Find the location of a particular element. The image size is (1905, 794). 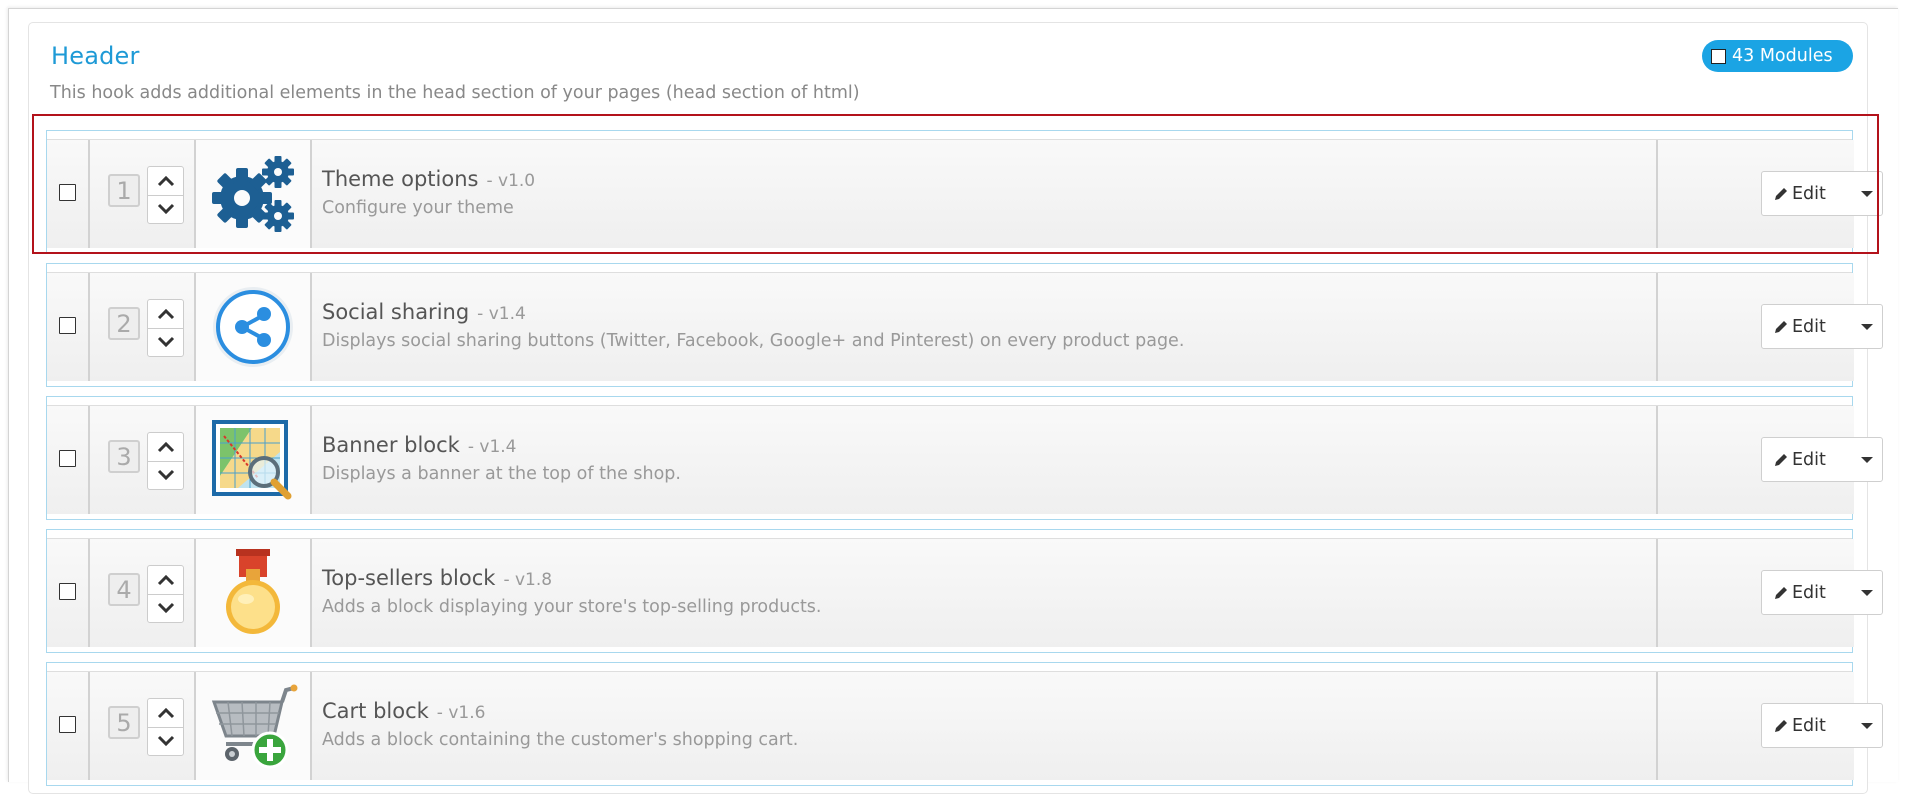

module-name: Top-sellers block - v1.8 is located at coordinates (437, 578).